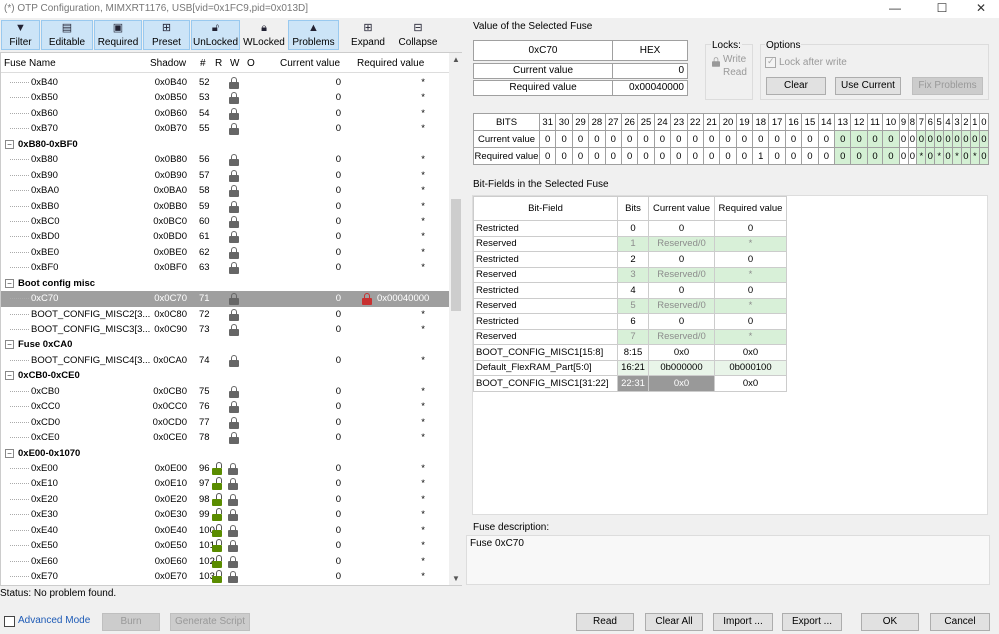 This screenshot has width=999, height=634. I want to click on col-num: #, so click(203, 63).